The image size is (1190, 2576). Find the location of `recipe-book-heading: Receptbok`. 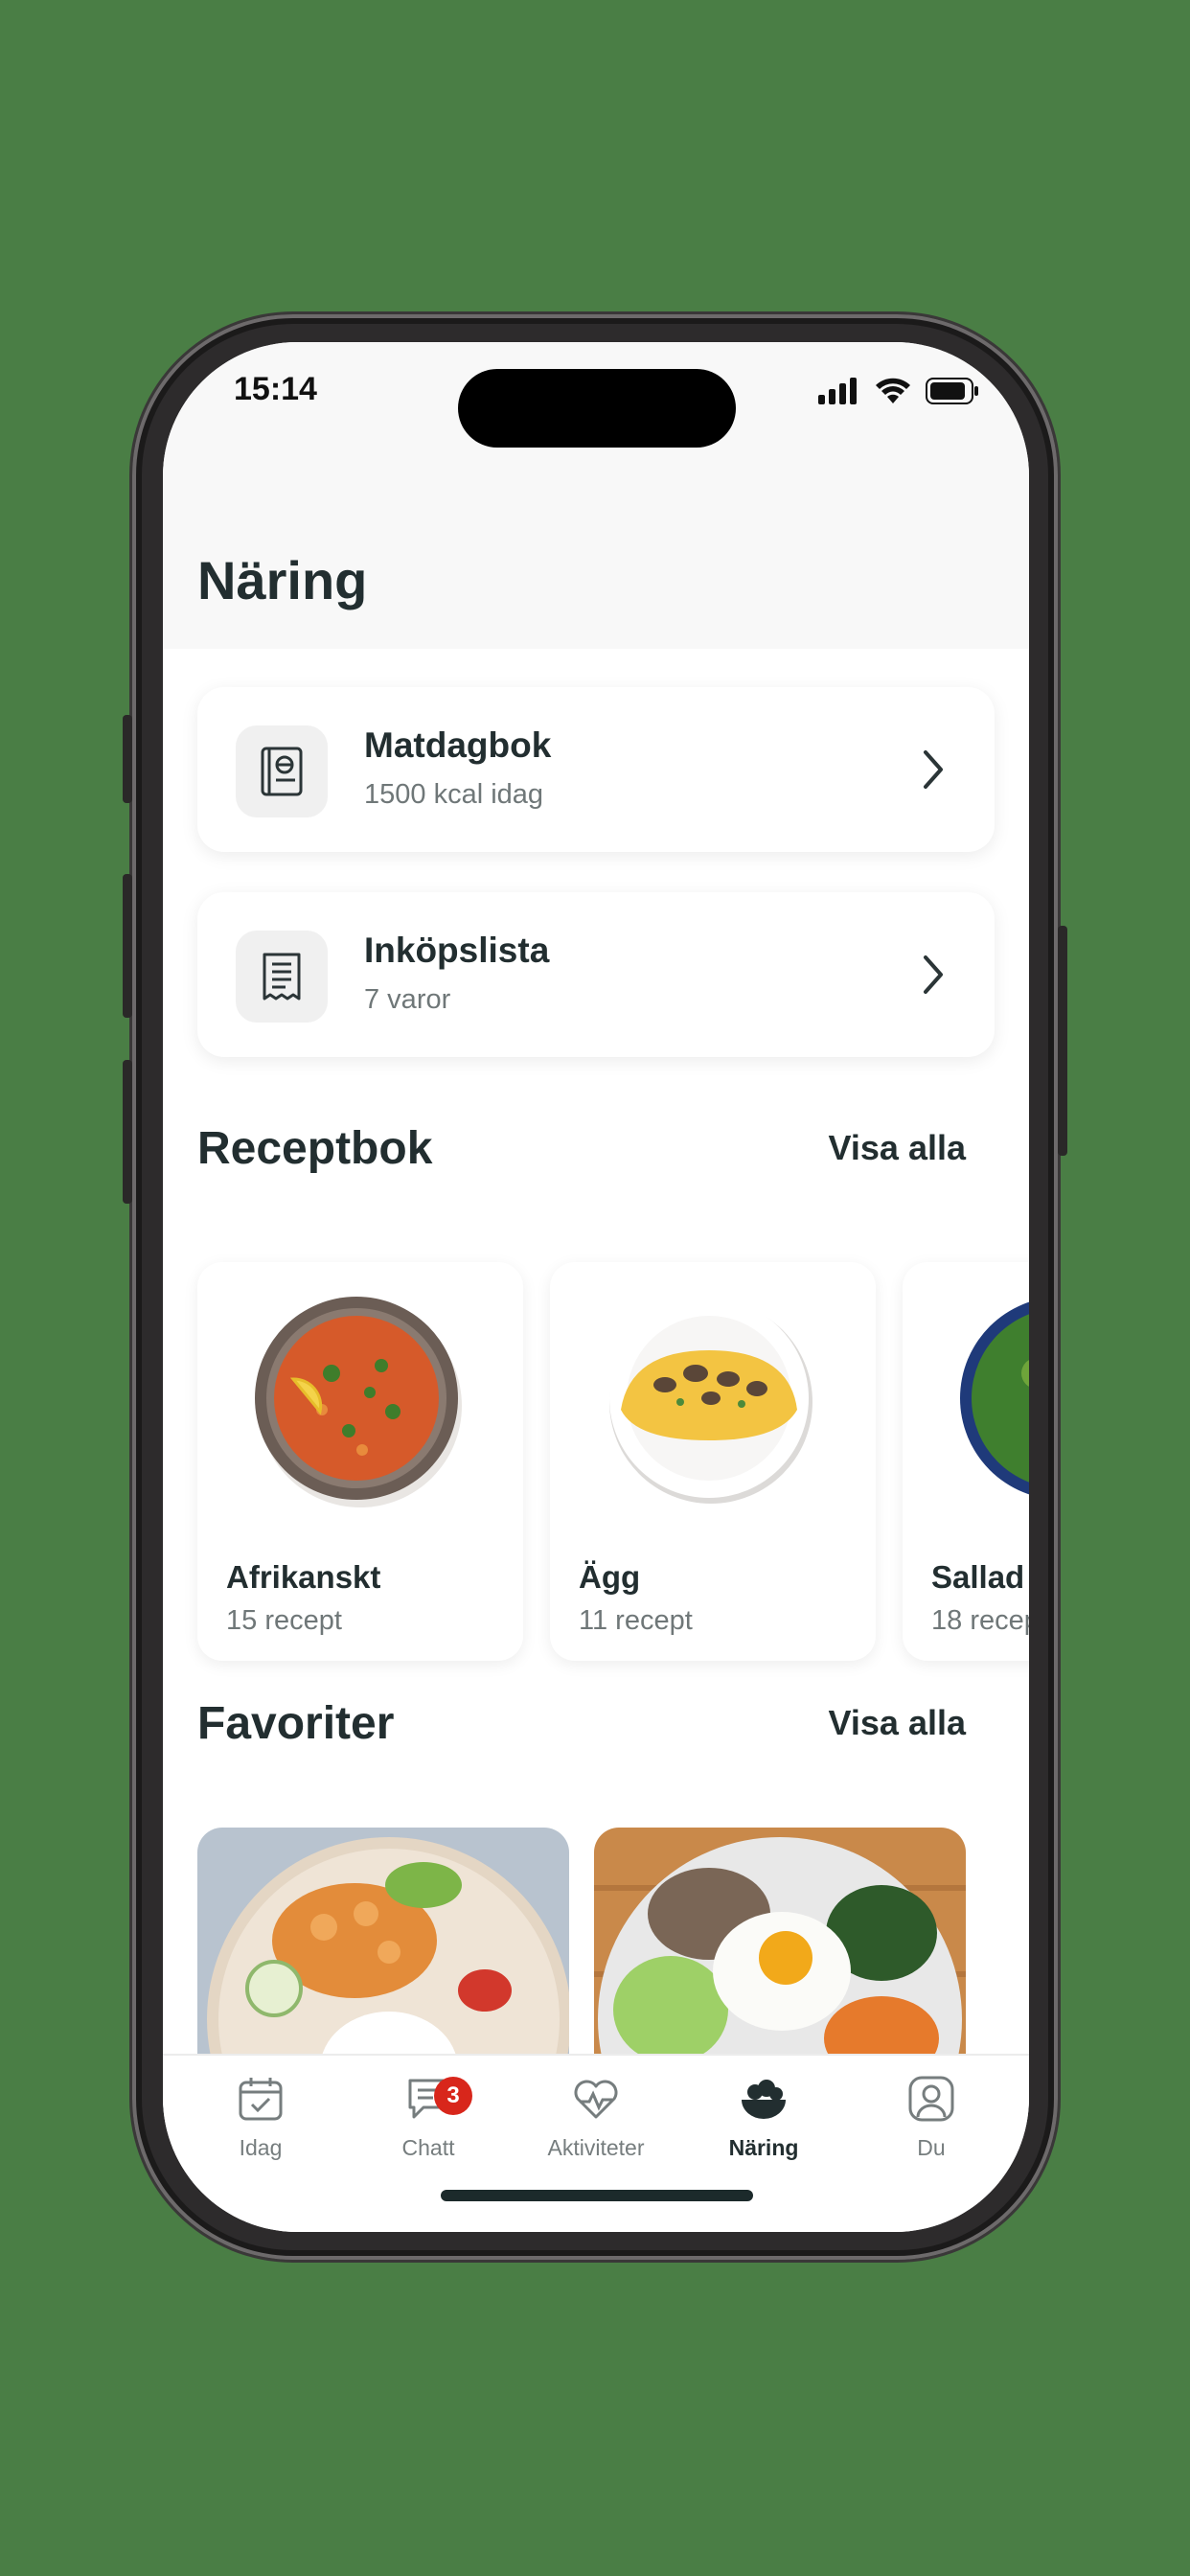

recipe-book-heading: Receptbok is located at coordinates (315, 1148).